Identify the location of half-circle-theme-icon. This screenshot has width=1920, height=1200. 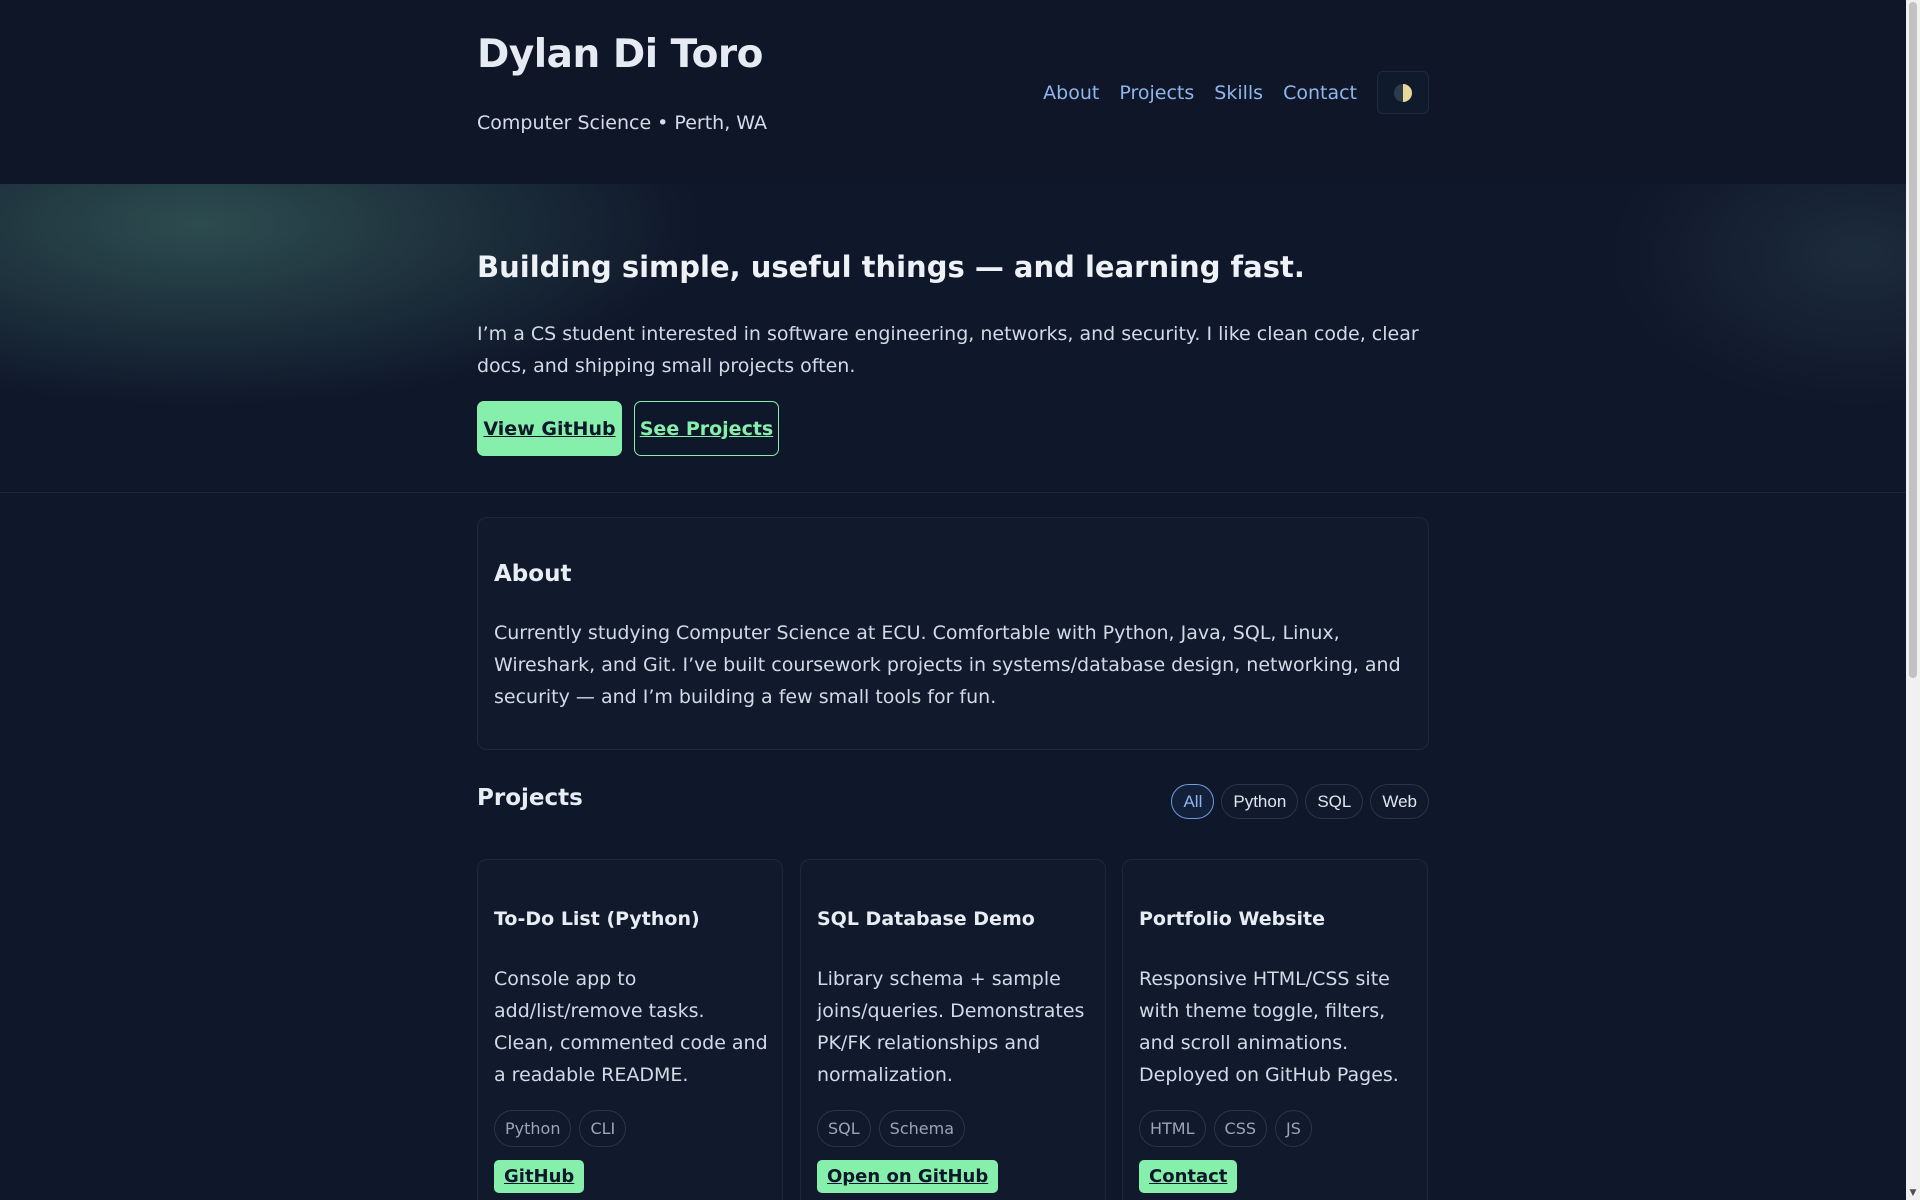
(1403, 92).